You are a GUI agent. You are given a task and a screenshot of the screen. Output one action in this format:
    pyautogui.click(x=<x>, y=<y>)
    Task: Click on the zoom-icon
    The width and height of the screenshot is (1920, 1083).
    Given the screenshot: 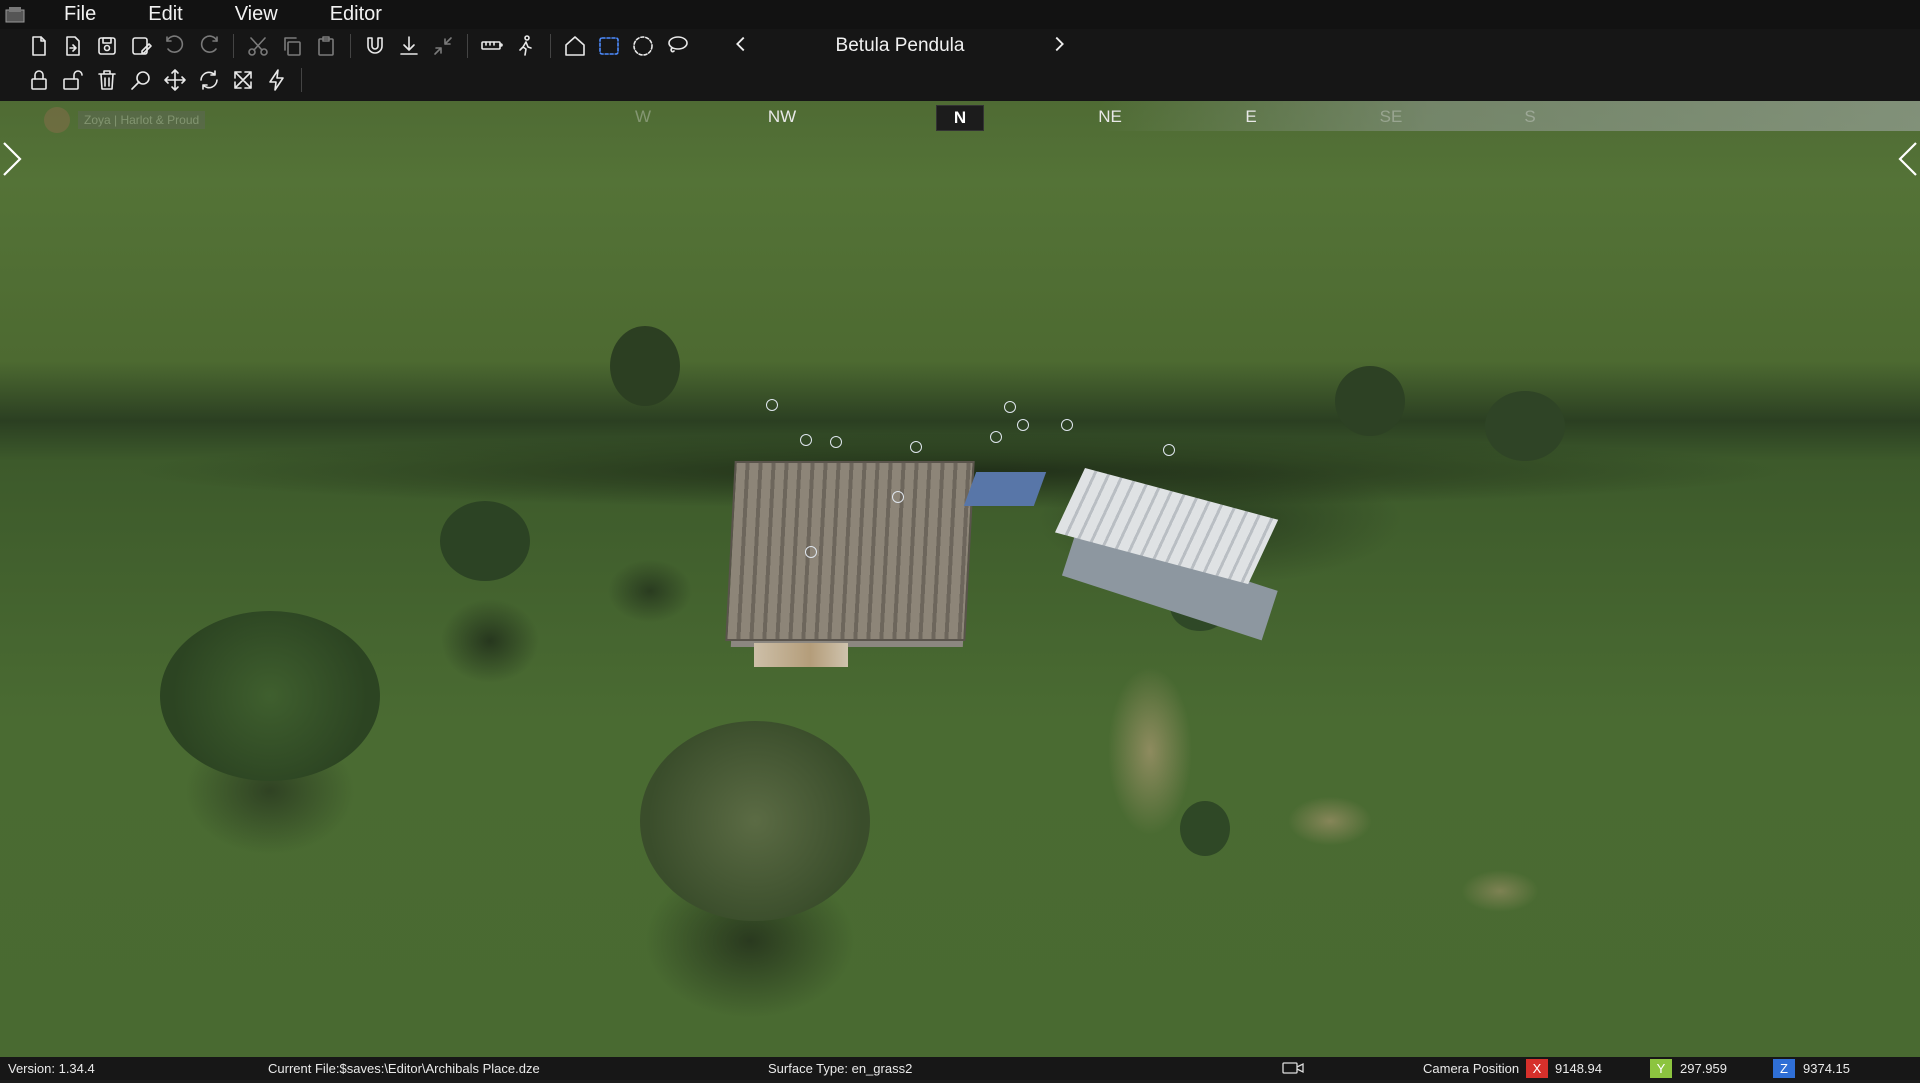 What is the action you would take?
    pyautogui.click(x=141, y=80)
    